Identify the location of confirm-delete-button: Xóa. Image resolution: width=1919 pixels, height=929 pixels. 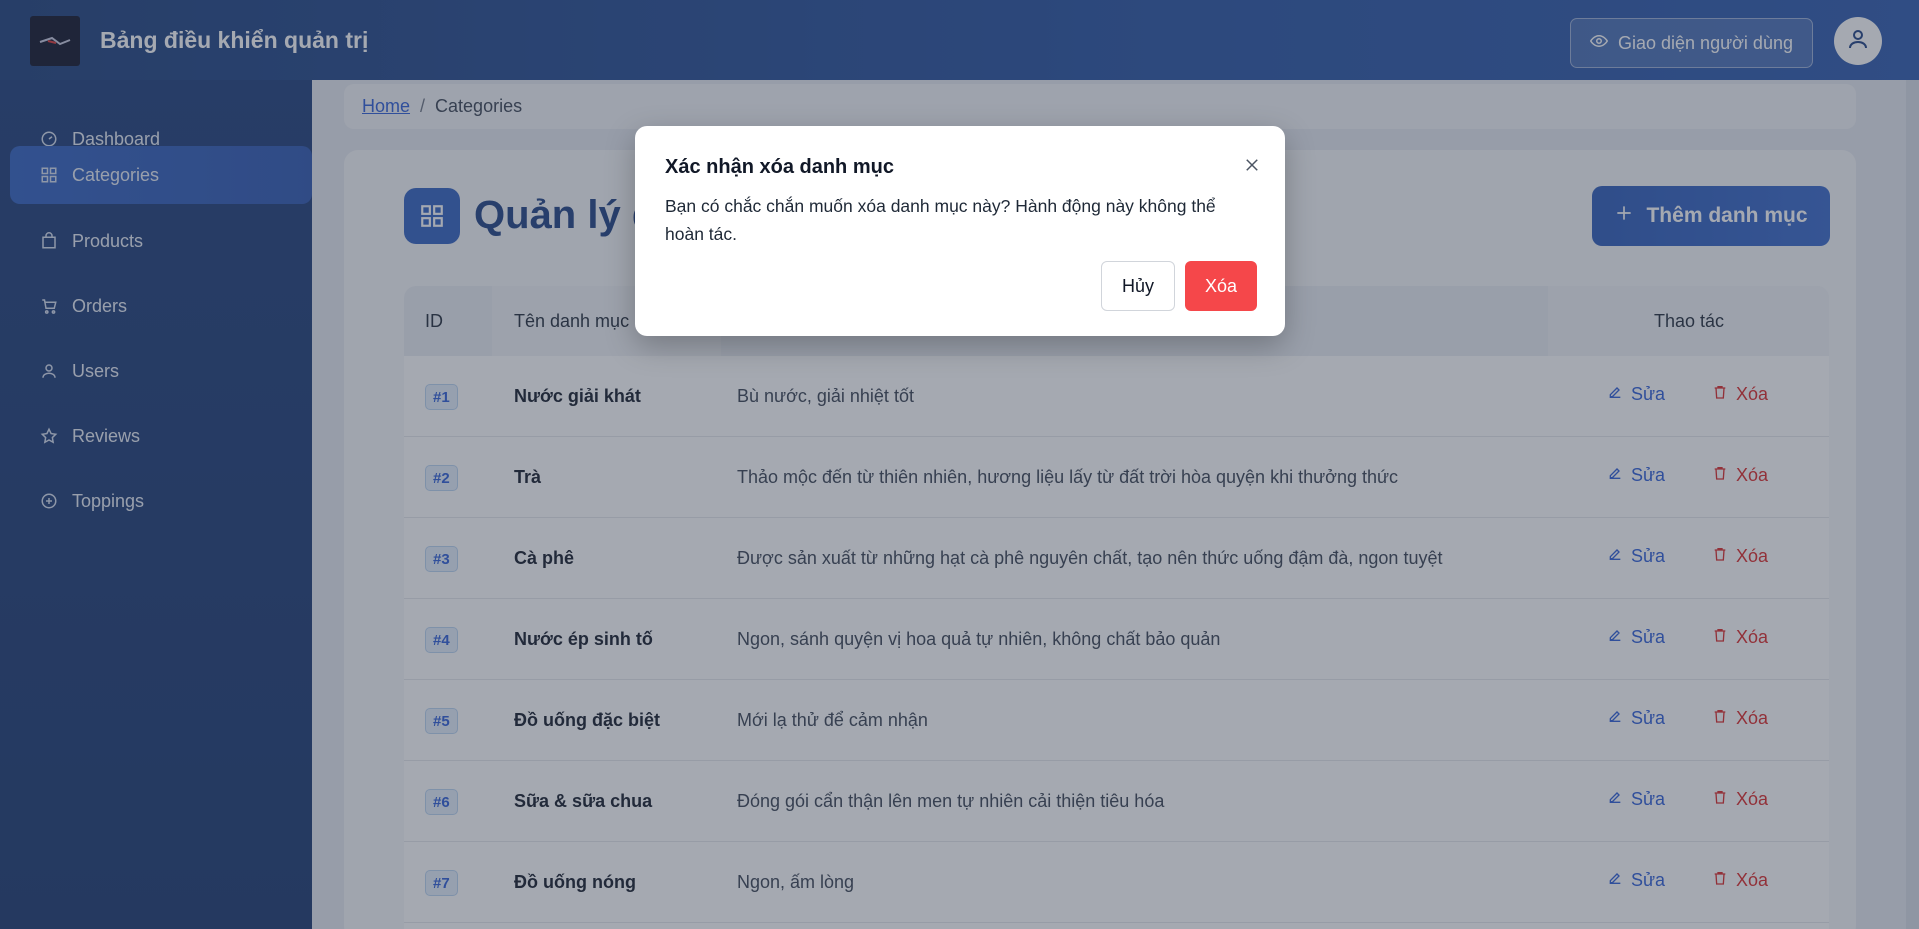
(1221, 286).